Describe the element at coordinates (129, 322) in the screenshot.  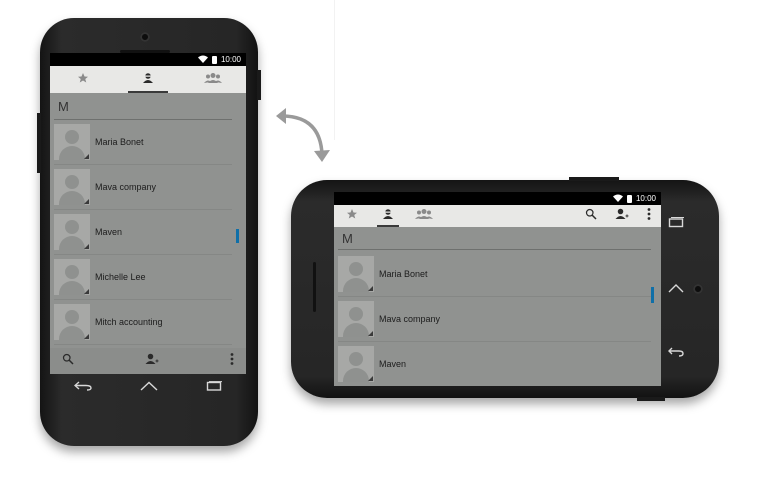
I see `contact-name: Mitch accounting` at that location.